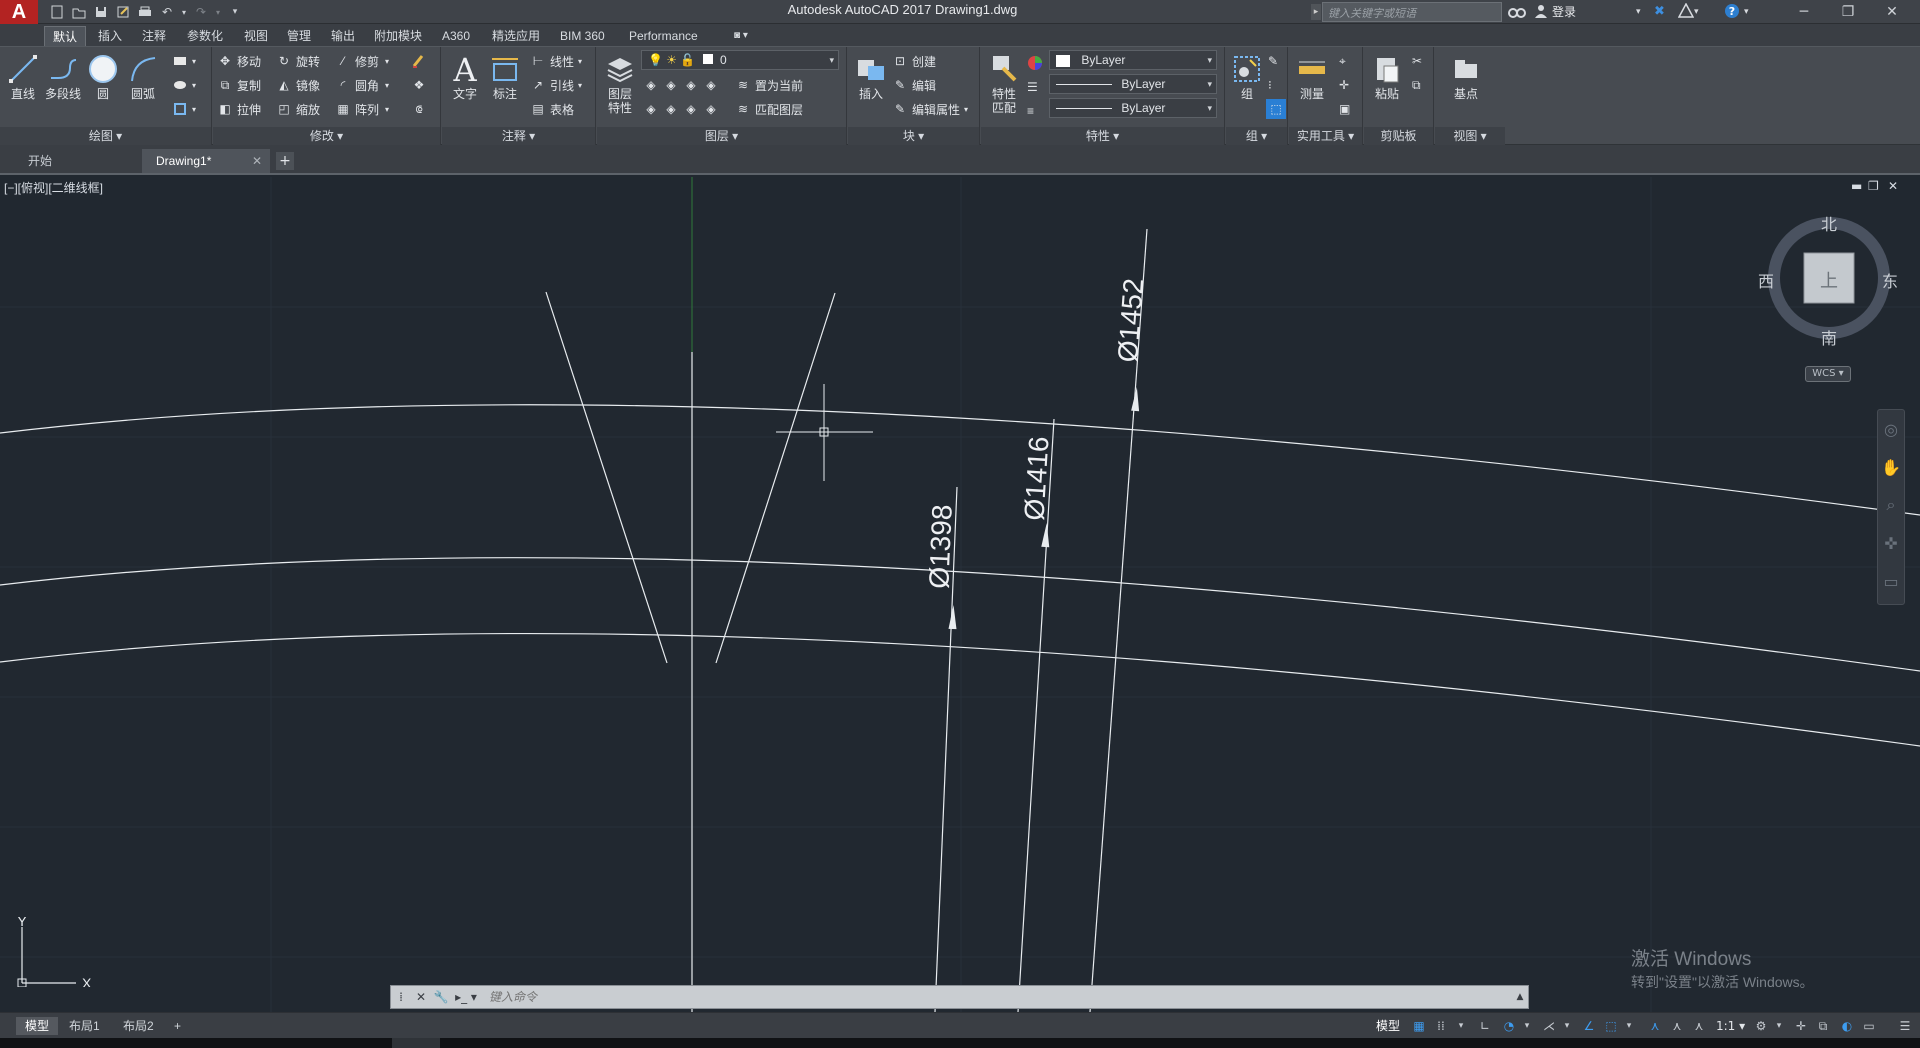 The image size is (1920, 1048). Describe the element at coordinates (1829, 223) in the screenshot. I see `viewcube-north: 北` at that location.